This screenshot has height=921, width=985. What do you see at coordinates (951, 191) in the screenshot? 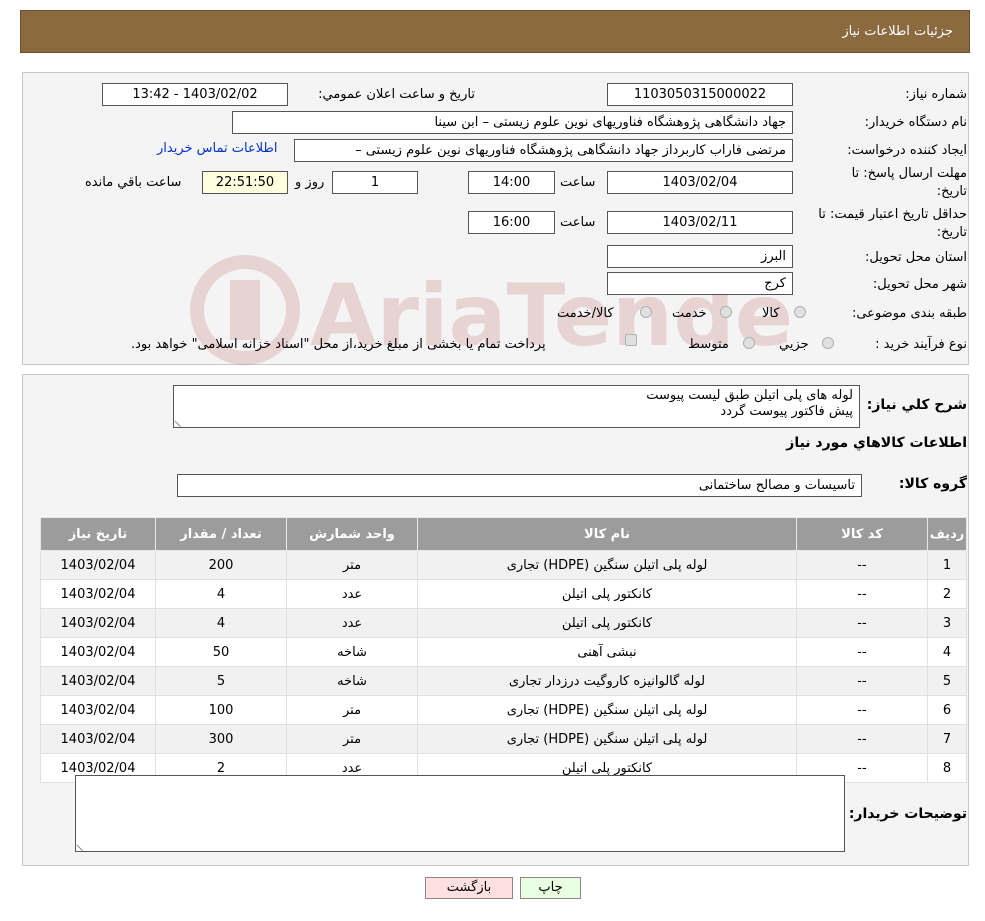
I see `deadline-label-date: تاریخ:` at bounding box center [951, 191].